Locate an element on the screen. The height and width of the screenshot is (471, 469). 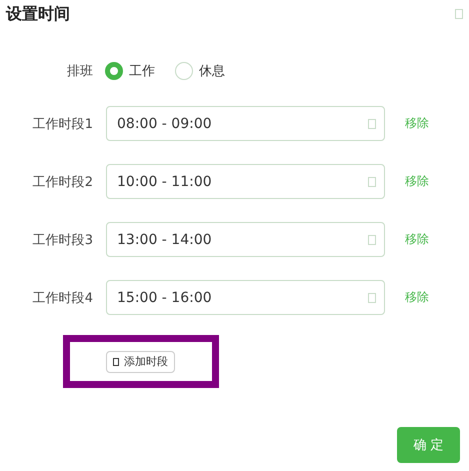
field-value: 15:00 - 16:00 is located at coordinates (164, 298).